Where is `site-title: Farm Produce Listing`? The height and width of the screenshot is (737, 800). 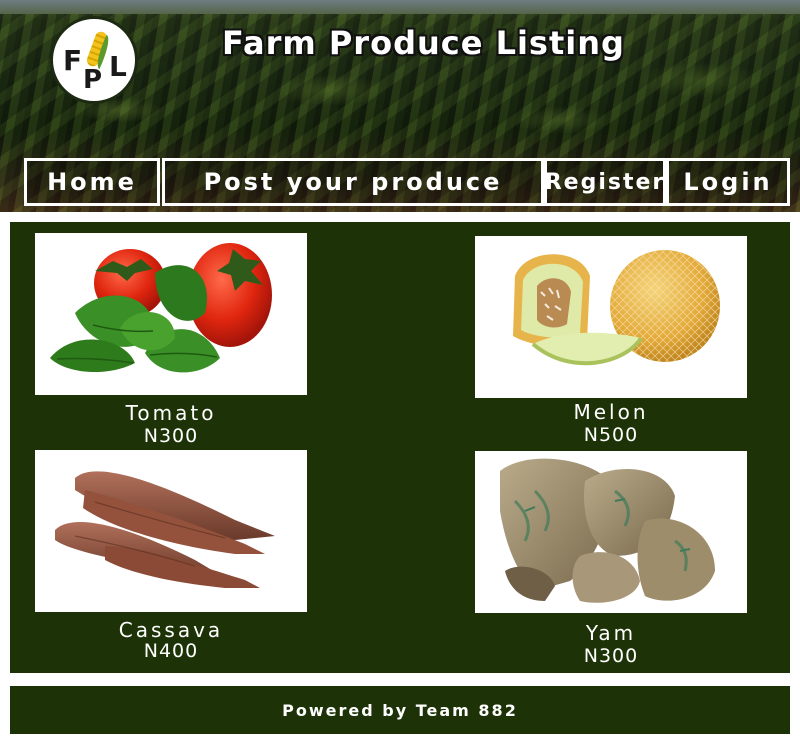 site-title: Farm Produce Listing is located at coordinates (423, 43).